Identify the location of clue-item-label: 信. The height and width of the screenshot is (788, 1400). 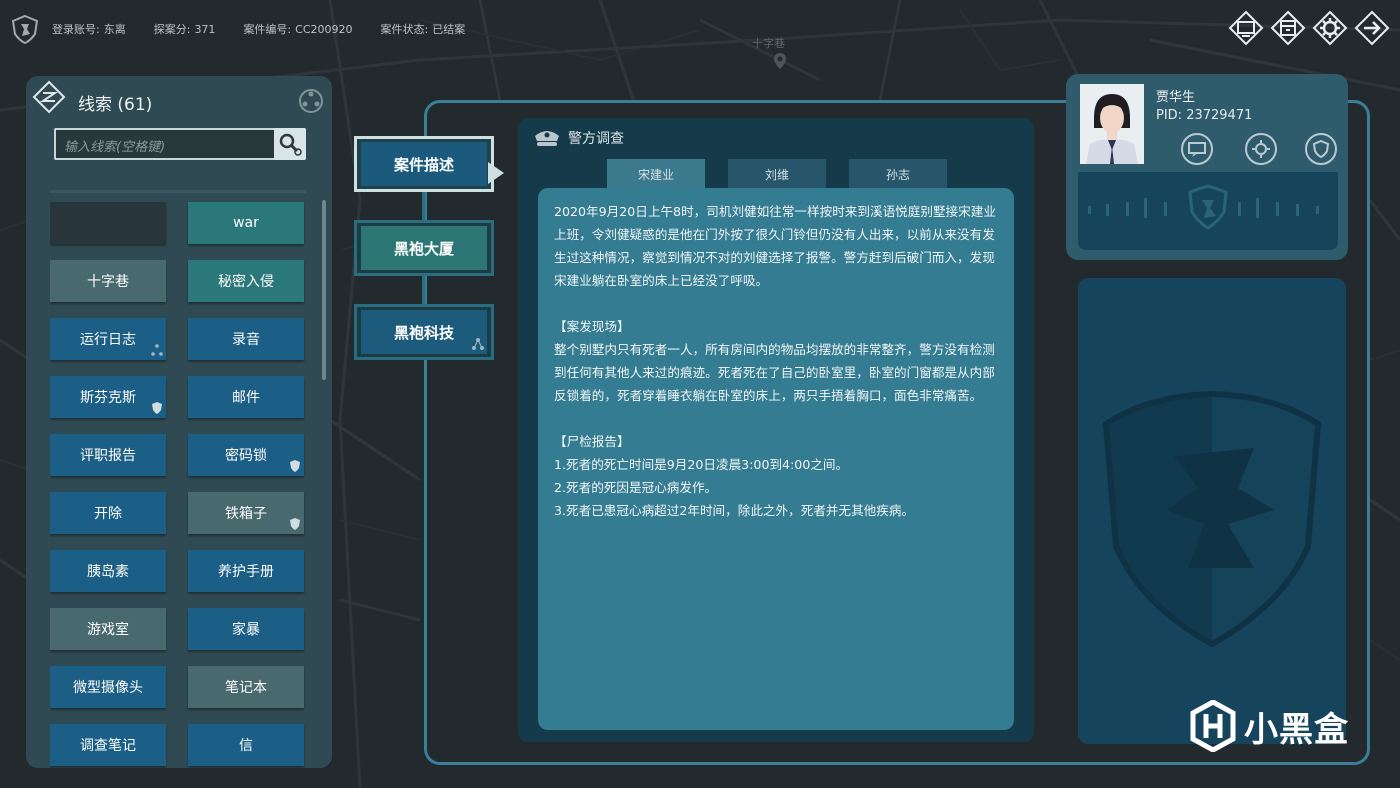
(246, 746).